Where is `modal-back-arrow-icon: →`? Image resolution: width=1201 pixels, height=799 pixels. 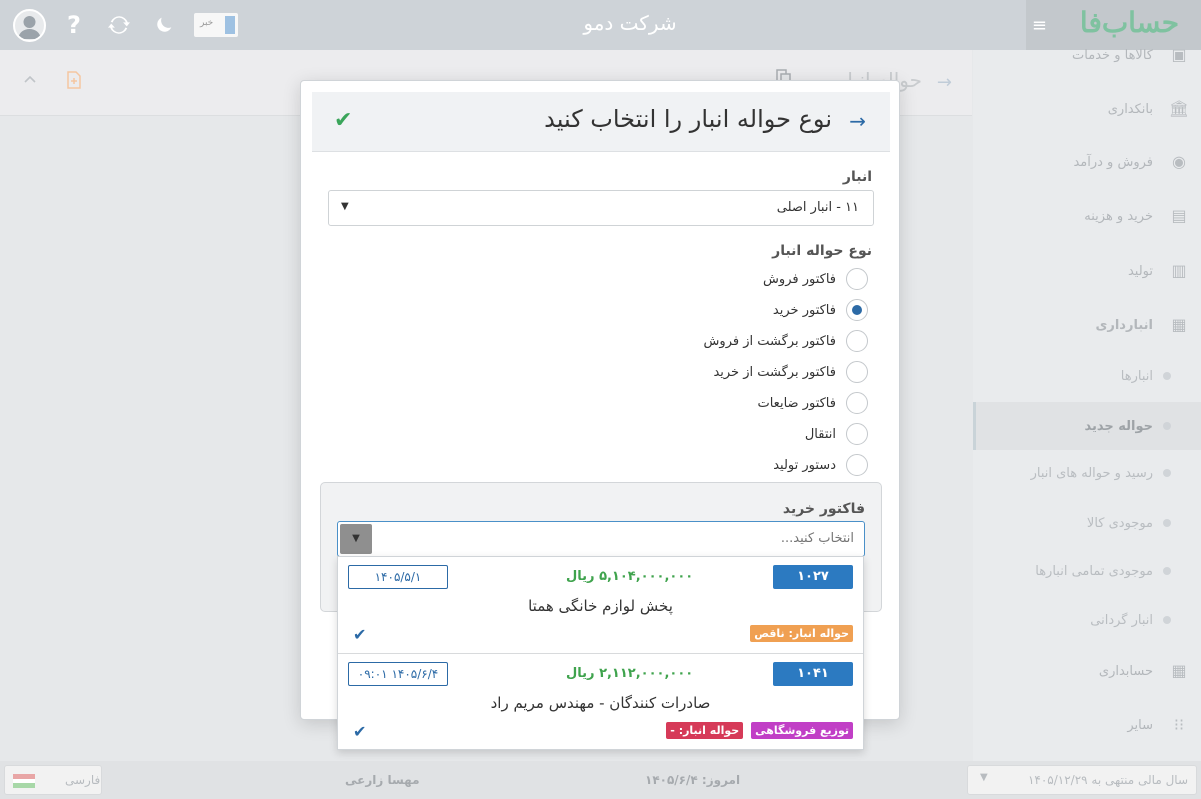 modal-back-arrow-icon: → is located at coordinates (857, 121).